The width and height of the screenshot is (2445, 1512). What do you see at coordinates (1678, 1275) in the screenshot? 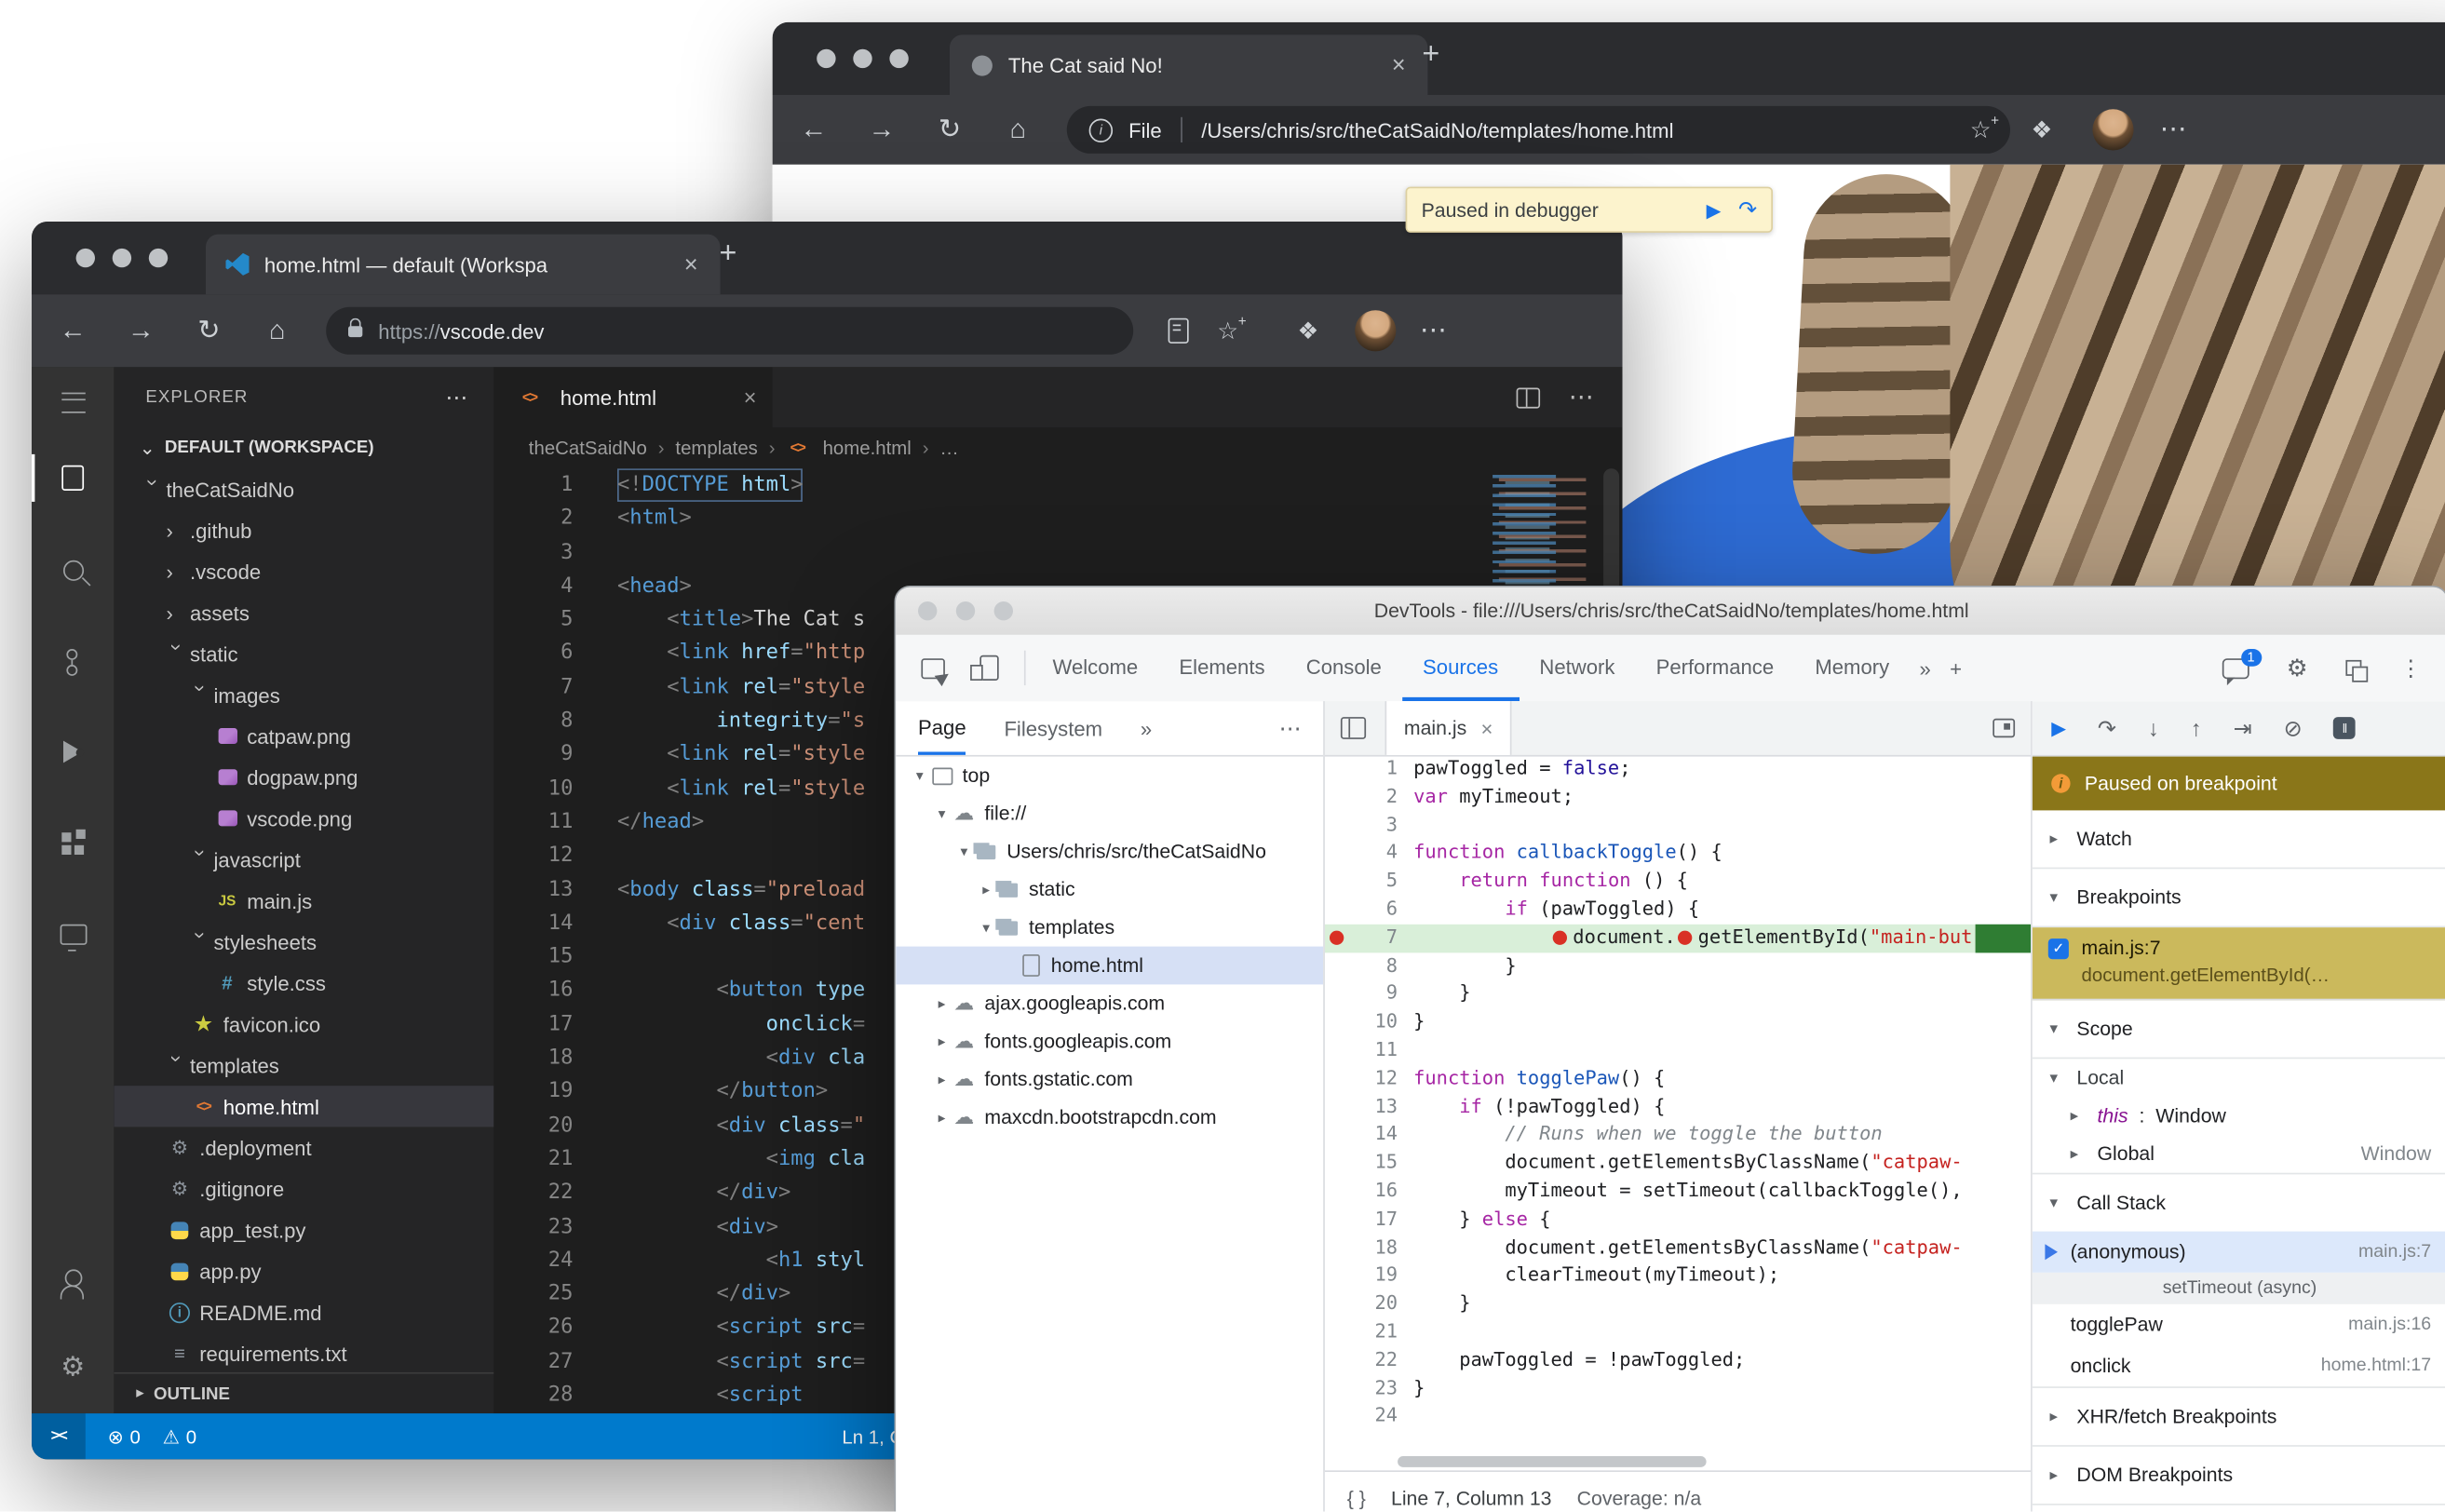
I see `code-line-19: 19 clearTimeout(myTimeout);` at bounding box center [1678, 1275].